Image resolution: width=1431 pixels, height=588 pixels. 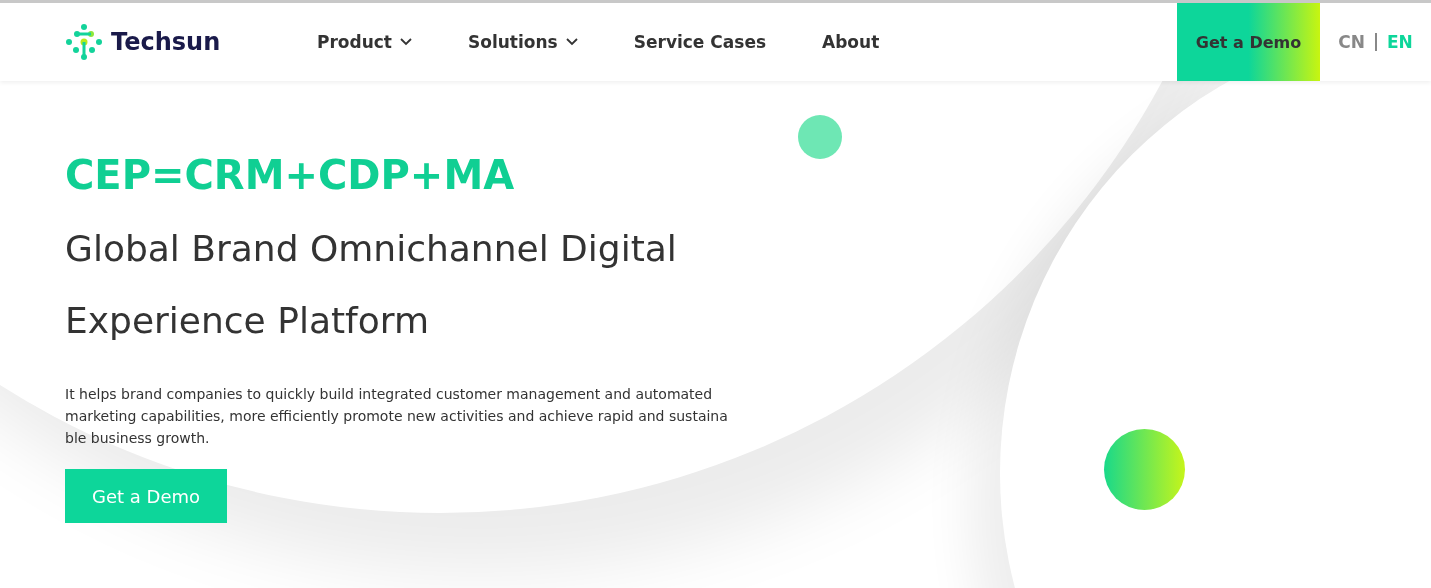 I want to click on hero-title: Experience Platform, so click(x=248, y=321).